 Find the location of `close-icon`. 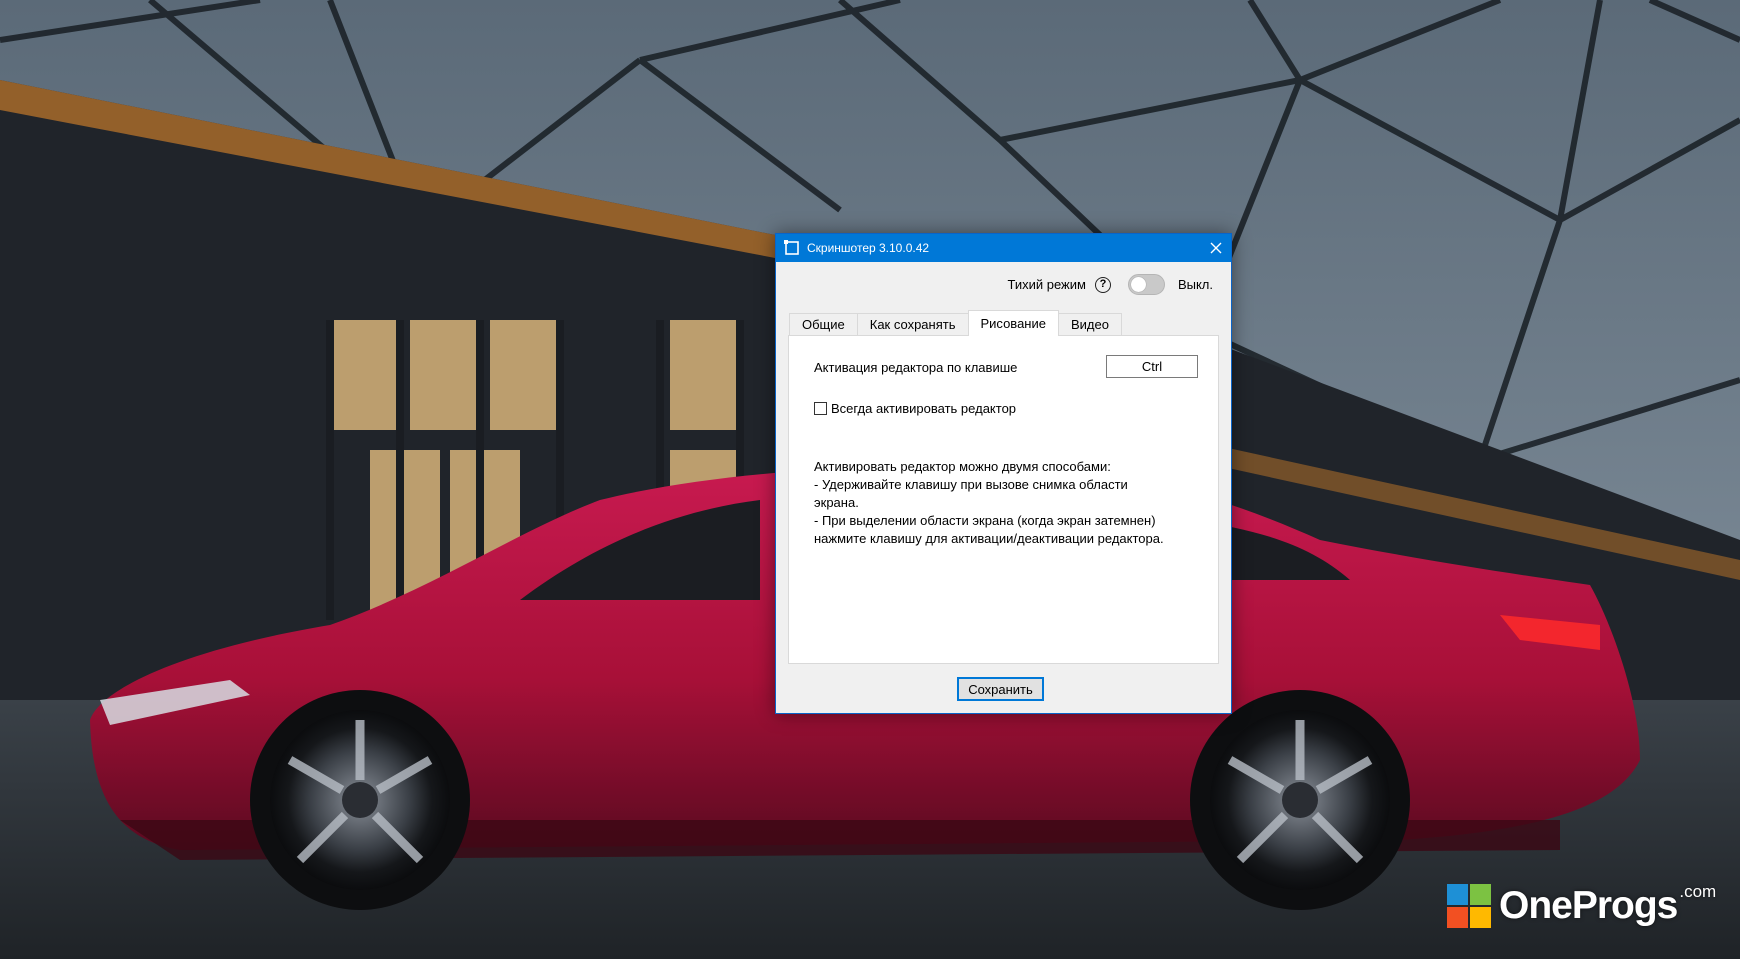

close-icon is located at coordinates (1216, 248).